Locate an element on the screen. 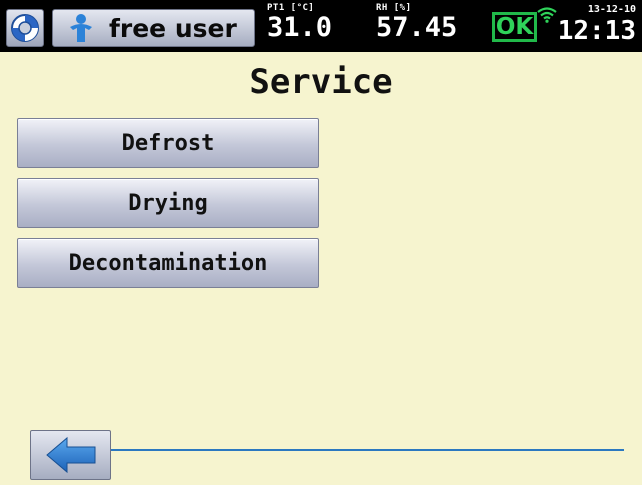 The height and width of the screenshot is (485, 642). decontamination-button: Decontamination is located at coordinates (168, 263).